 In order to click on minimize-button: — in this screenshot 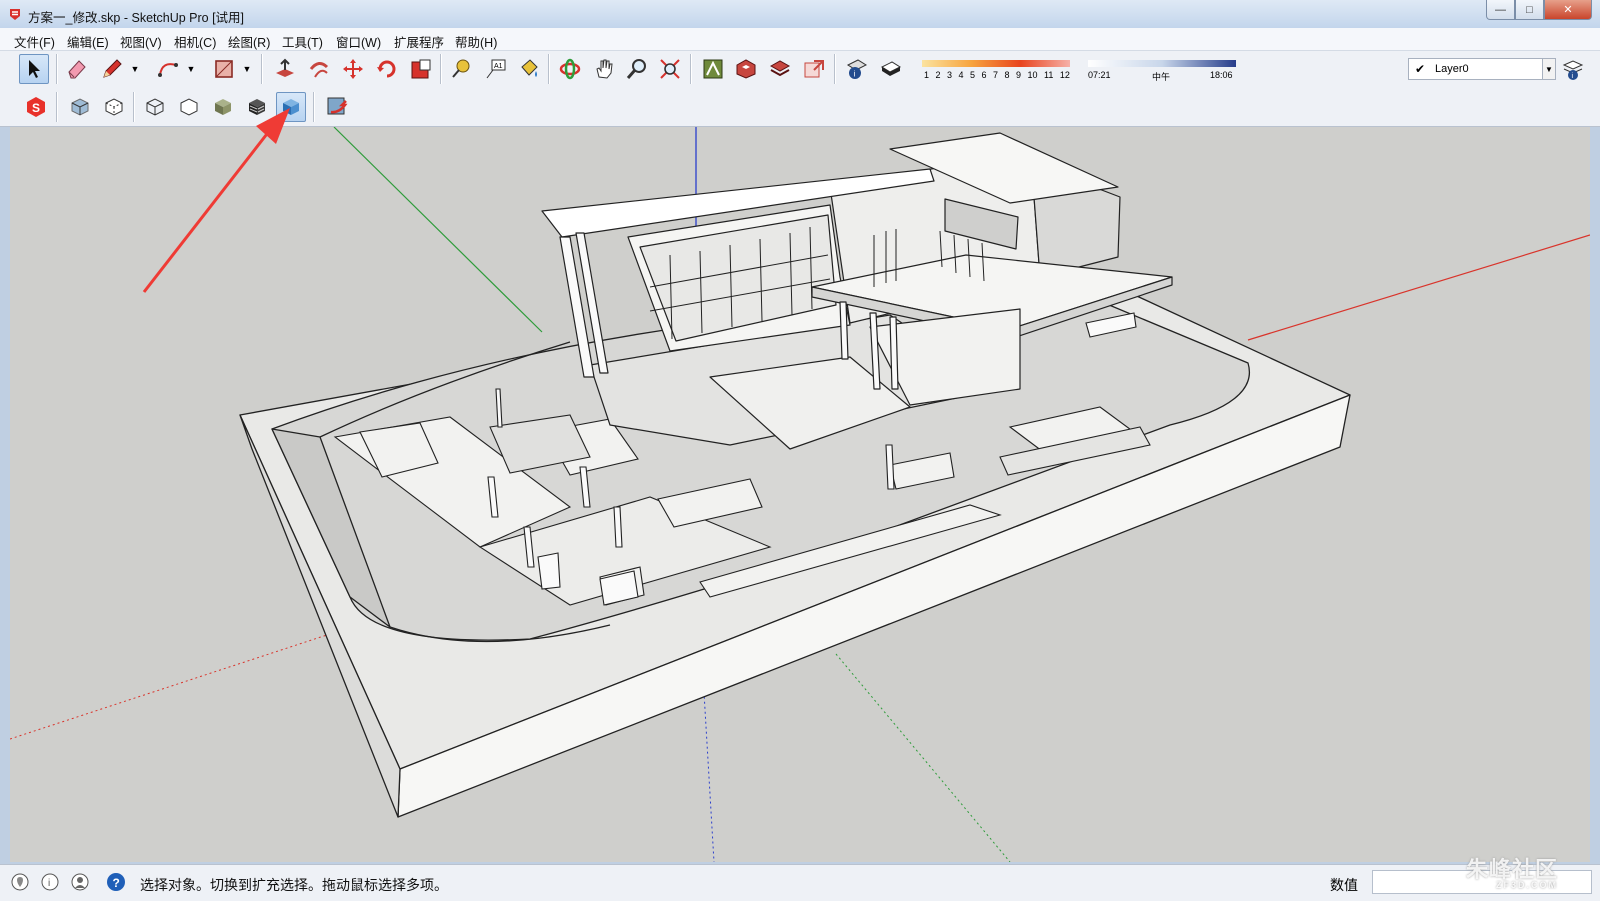, I will do `click(1500, 10)`.